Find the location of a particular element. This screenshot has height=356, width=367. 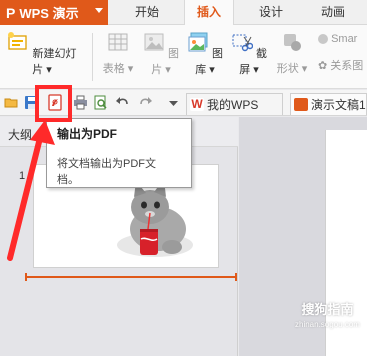

app-title: WPS 演示 is located at coordinates (49, 13).